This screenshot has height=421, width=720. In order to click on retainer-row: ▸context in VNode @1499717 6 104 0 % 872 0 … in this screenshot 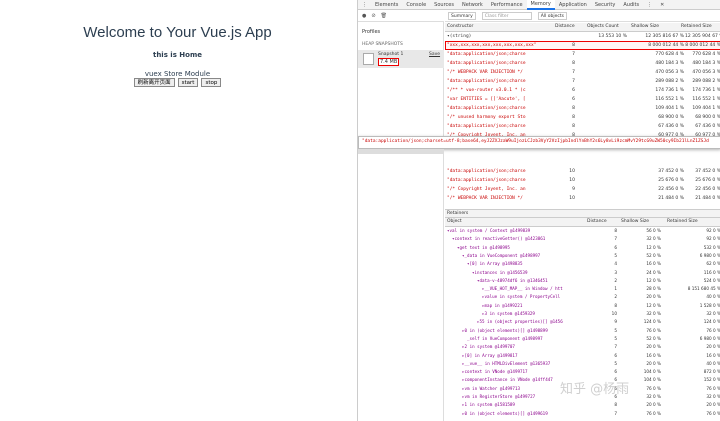, I will do `click(582, 372)`.